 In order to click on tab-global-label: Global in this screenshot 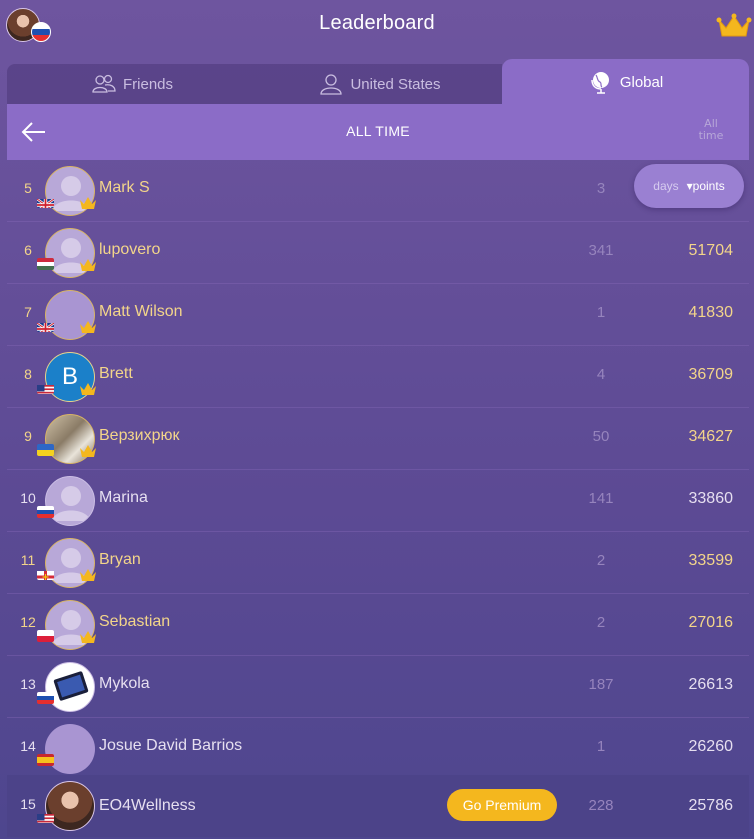, I will do `click(641, 82)`.